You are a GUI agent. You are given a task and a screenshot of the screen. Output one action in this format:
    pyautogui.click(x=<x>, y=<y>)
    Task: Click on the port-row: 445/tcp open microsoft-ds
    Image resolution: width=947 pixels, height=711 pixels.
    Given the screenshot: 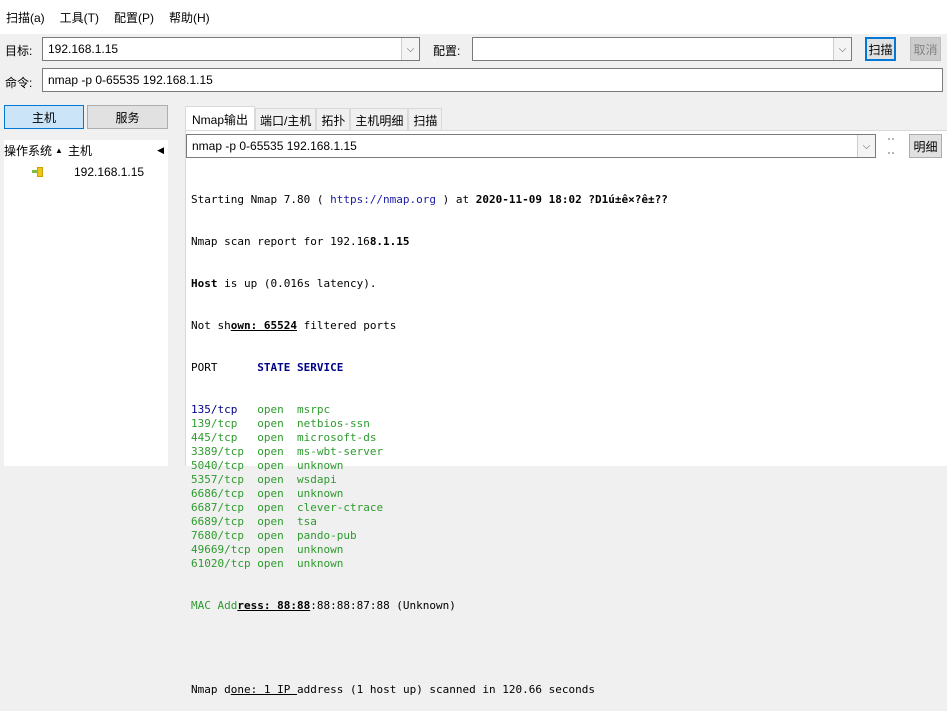 What is the action you would take?
    pyautogui.click(x=429, y=438)
    